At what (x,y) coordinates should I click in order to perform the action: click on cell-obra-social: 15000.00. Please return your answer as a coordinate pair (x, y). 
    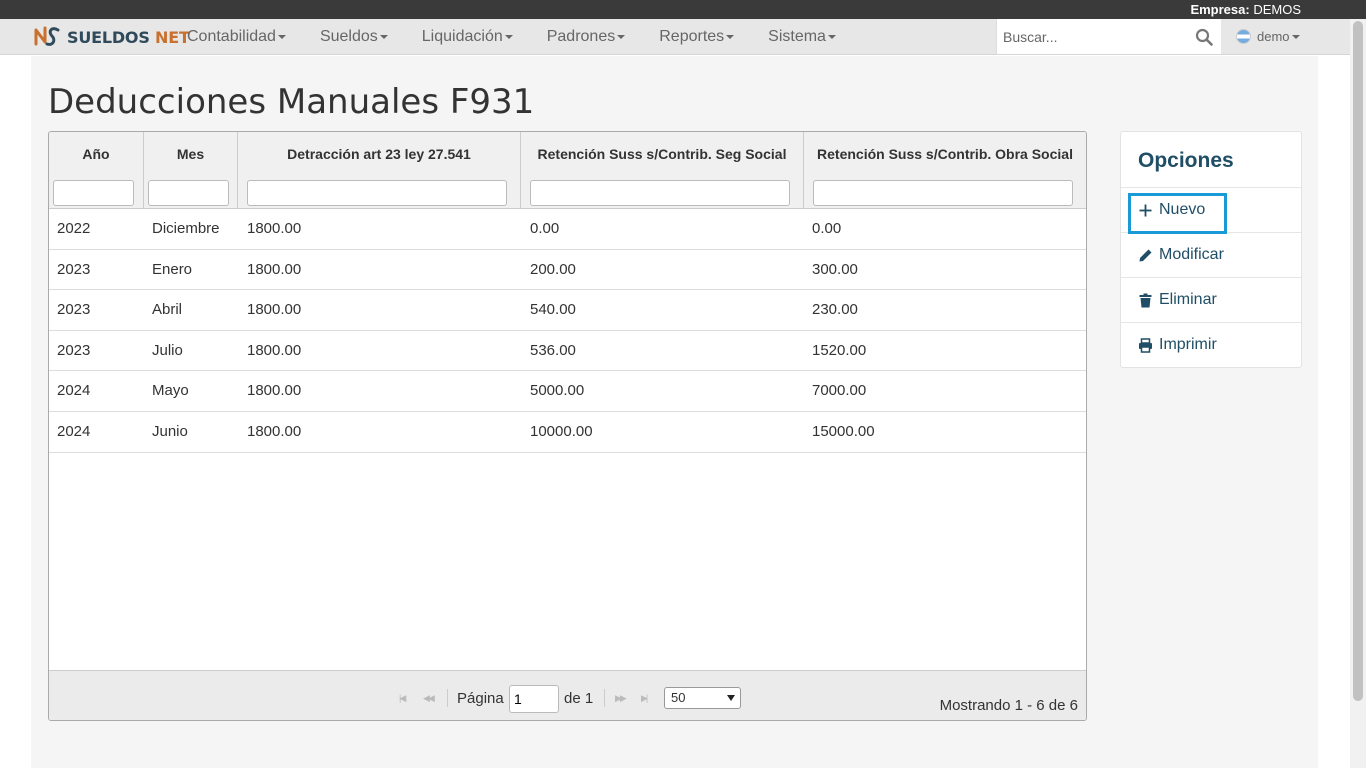
    Looking at the image, I should click on (843, 431).